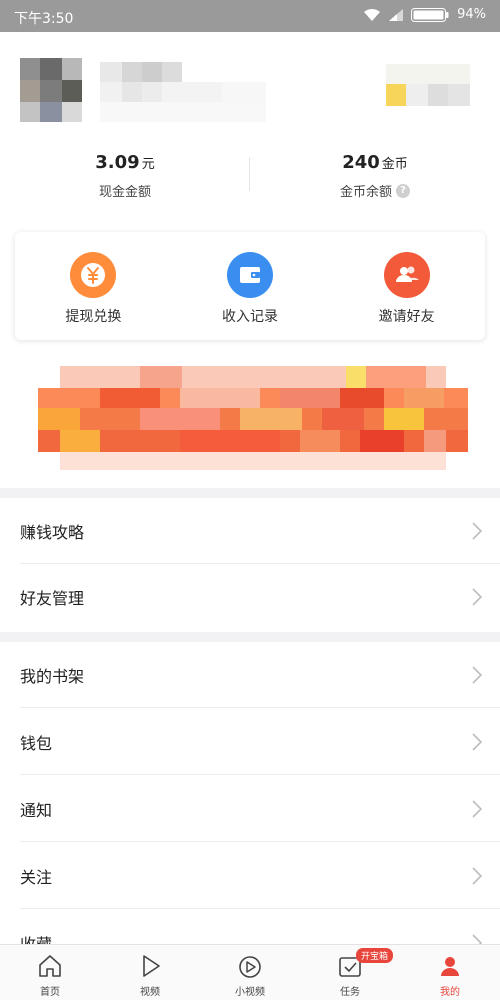 The width and height of the screenshot is (500, 1000). What do you see at coordinates (36, 810) in the screenshot?
I see `menu-item-label: 通知` at bounding box center [36, 810].